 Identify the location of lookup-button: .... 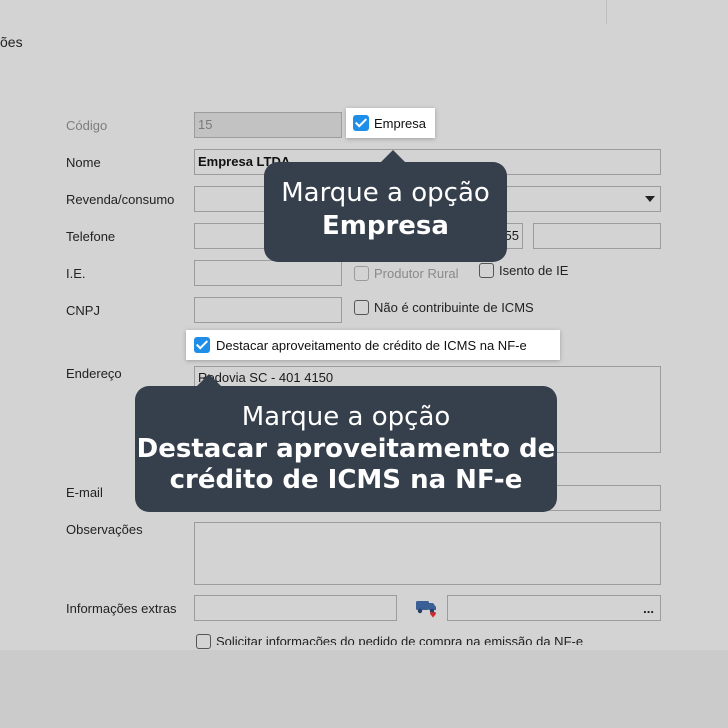
(648, 608).